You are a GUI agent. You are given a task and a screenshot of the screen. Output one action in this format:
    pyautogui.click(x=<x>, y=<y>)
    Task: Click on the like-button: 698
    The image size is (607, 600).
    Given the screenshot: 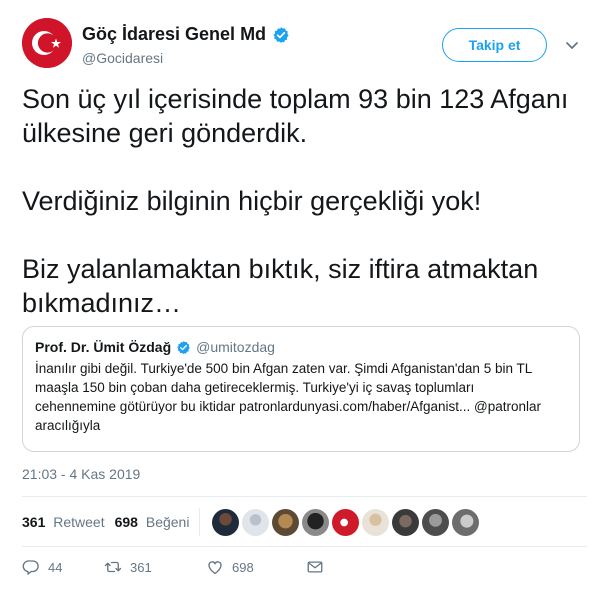 What is the action you would take?
    pyautogui.click(x=256, y=567)
    